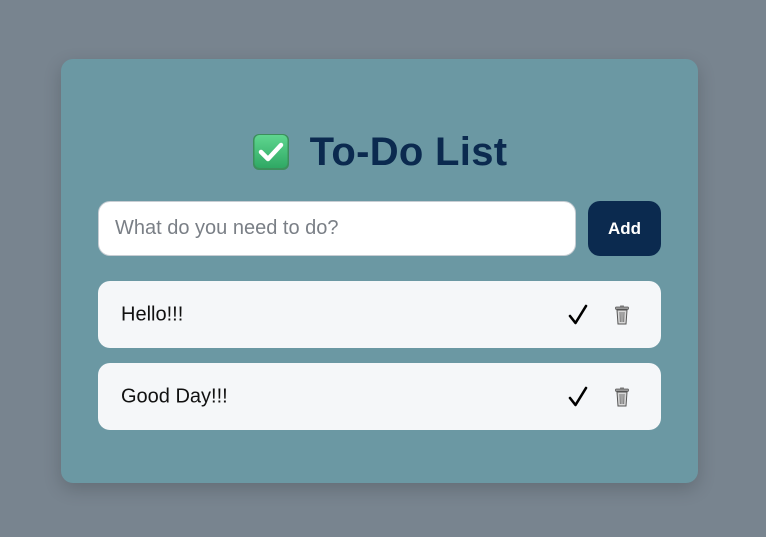  Describe the element at coordinates (408, 151) in the screenshot. I see `page-title: To-Do List` at that location.